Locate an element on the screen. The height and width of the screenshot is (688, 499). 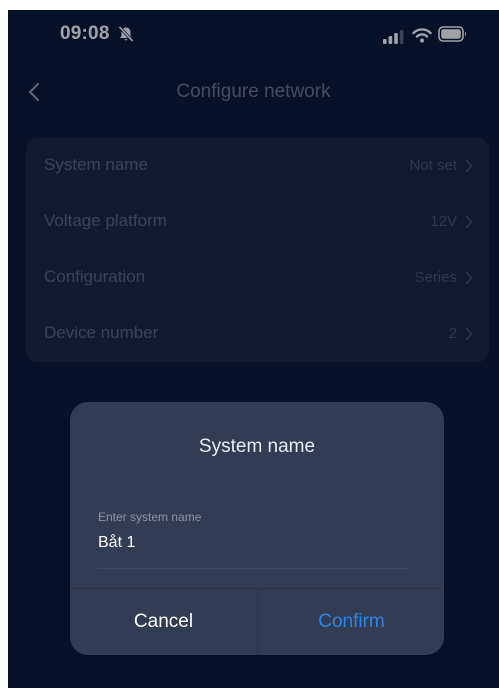
field-label: Enter system name is located at coordinates (150, 517).